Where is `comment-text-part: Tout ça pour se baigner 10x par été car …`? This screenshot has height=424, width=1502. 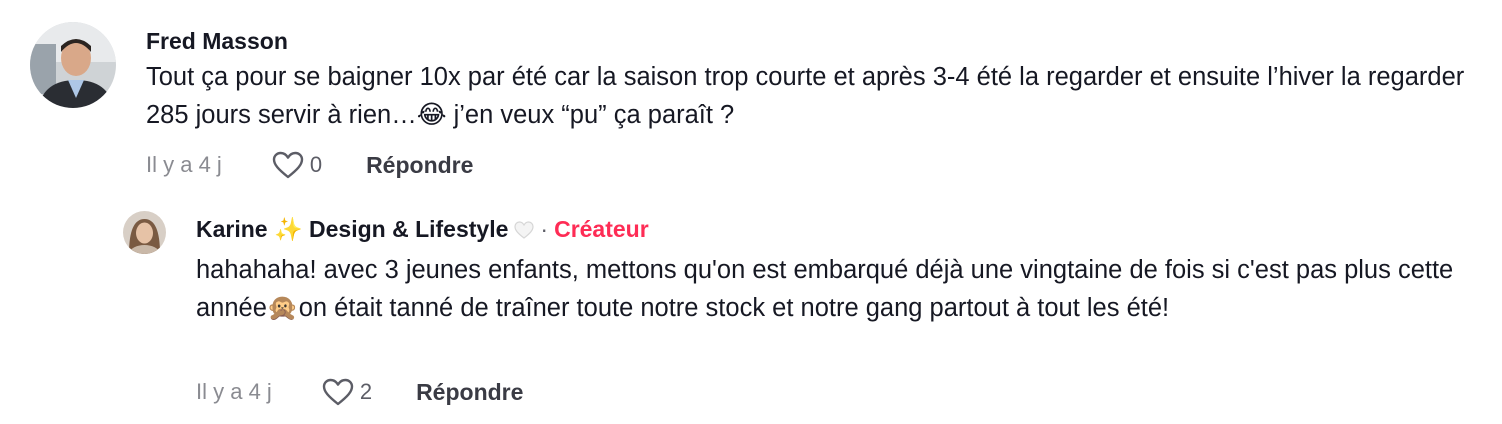
comment-text-part: Tout ça pour se baigner 10x par été car … is located at coordinates (805, 96).